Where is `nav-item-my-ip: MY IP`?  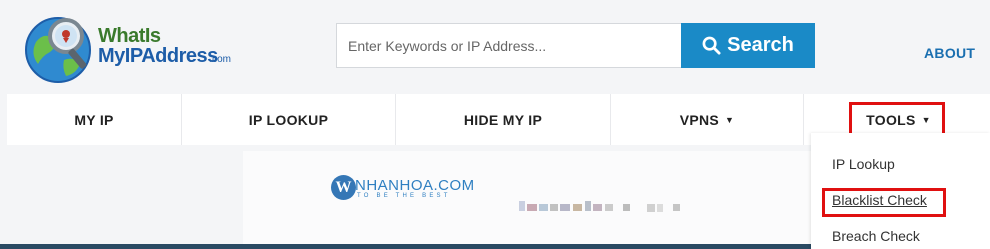
nav-item-my-ip: MY IP is located at coordinates (94, 119).